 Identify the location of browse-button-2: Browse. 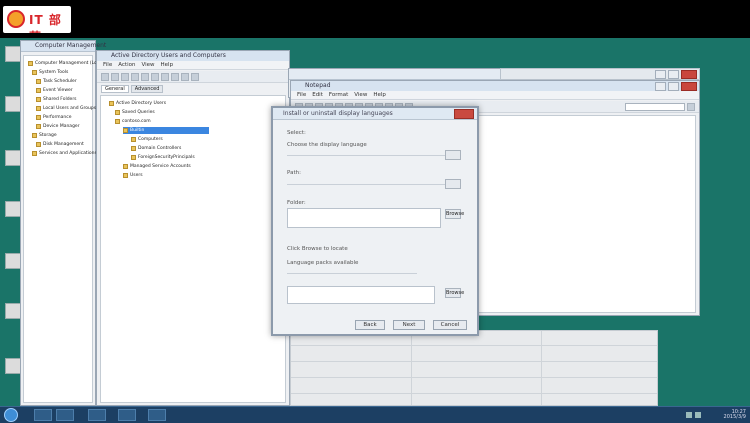
(454, 293).